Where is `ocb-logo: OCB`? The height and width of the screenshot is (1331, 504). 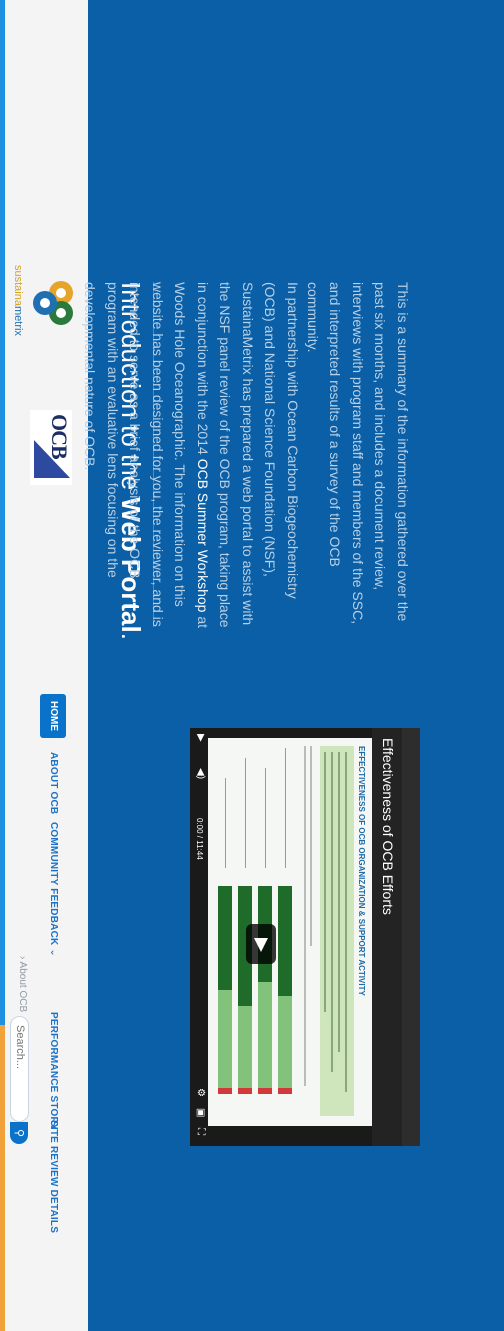 ocb-logo: OCB is located at coordinates (51, 447).